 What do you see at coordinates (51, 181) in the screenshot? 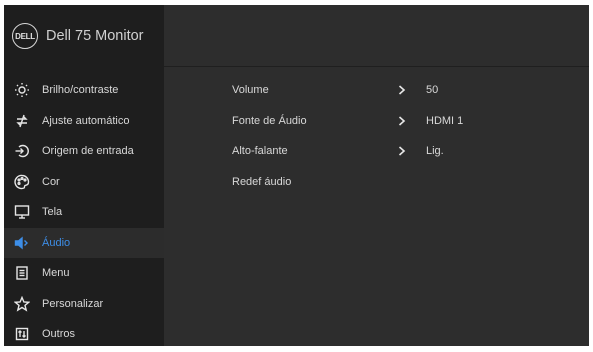
I see `sidebar-item-label: Cor` at bounding box center [51, 181].